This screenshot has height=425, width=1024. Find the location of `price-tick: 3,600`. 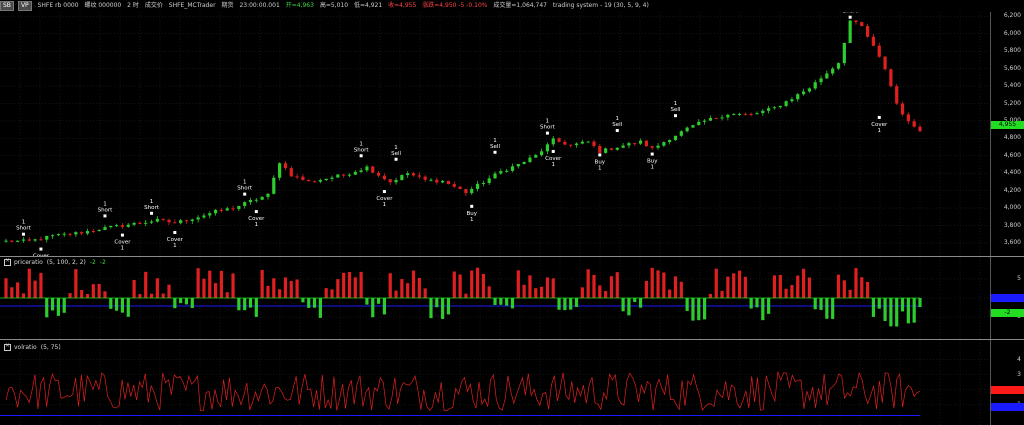

price-tick: 3,600 is located at coordinates (1012, 242).